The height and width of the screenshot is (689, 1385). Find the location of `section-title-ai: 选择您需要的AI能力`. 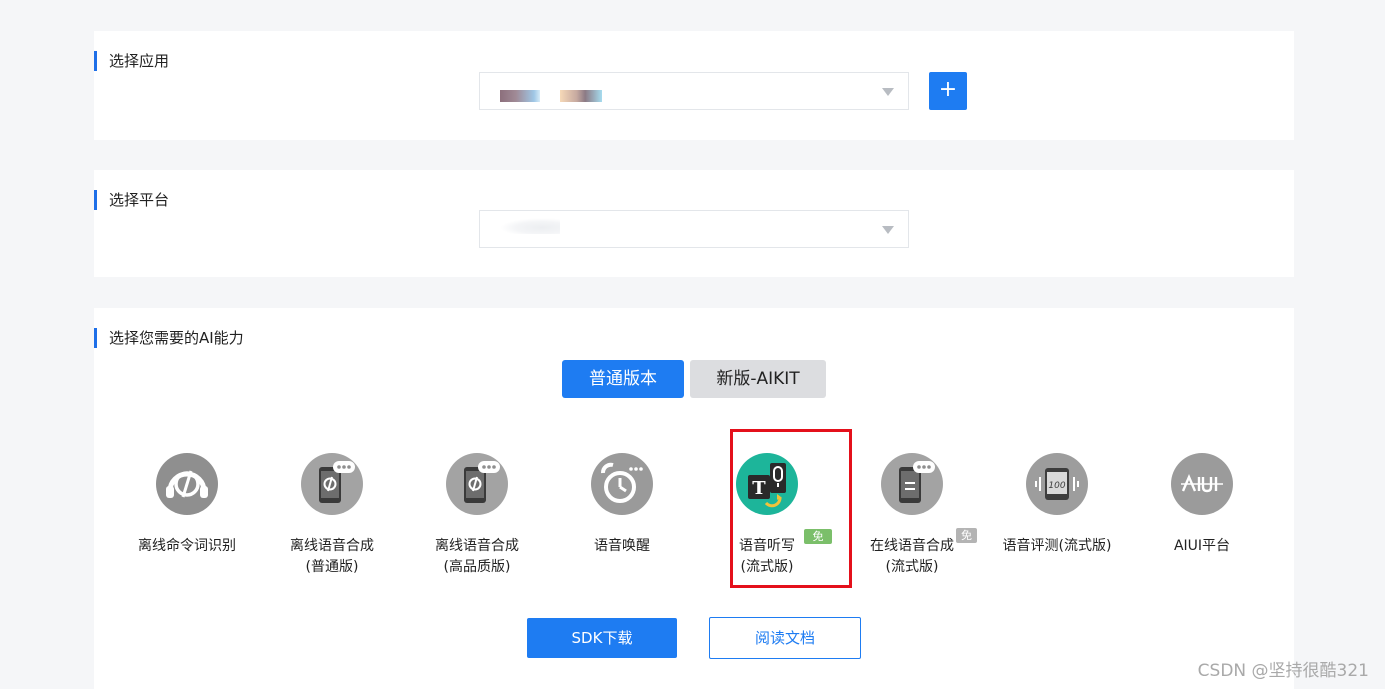

section-title-ai: 选择您需要的AI能力 is located at coordinates (169, 338).